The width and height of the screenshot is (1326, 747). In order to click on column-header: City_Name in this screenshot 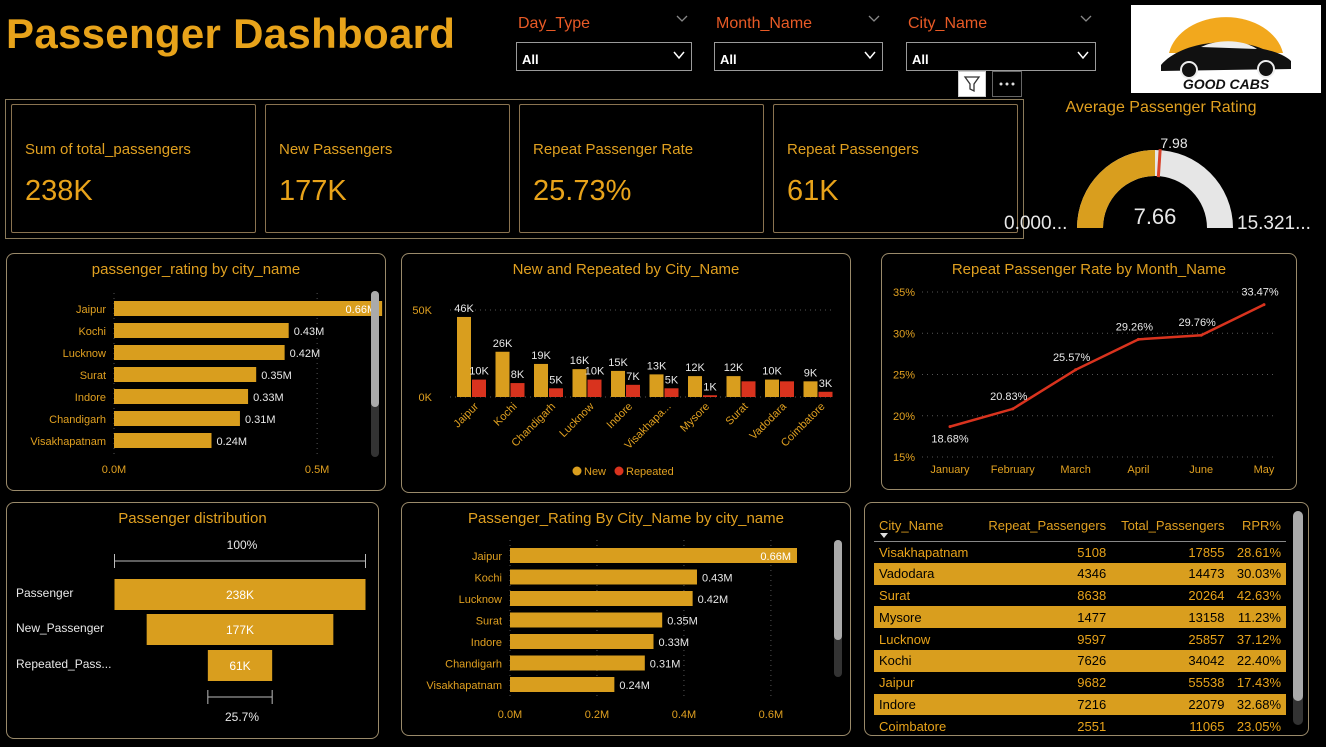, I will do `click(926, 526)`.